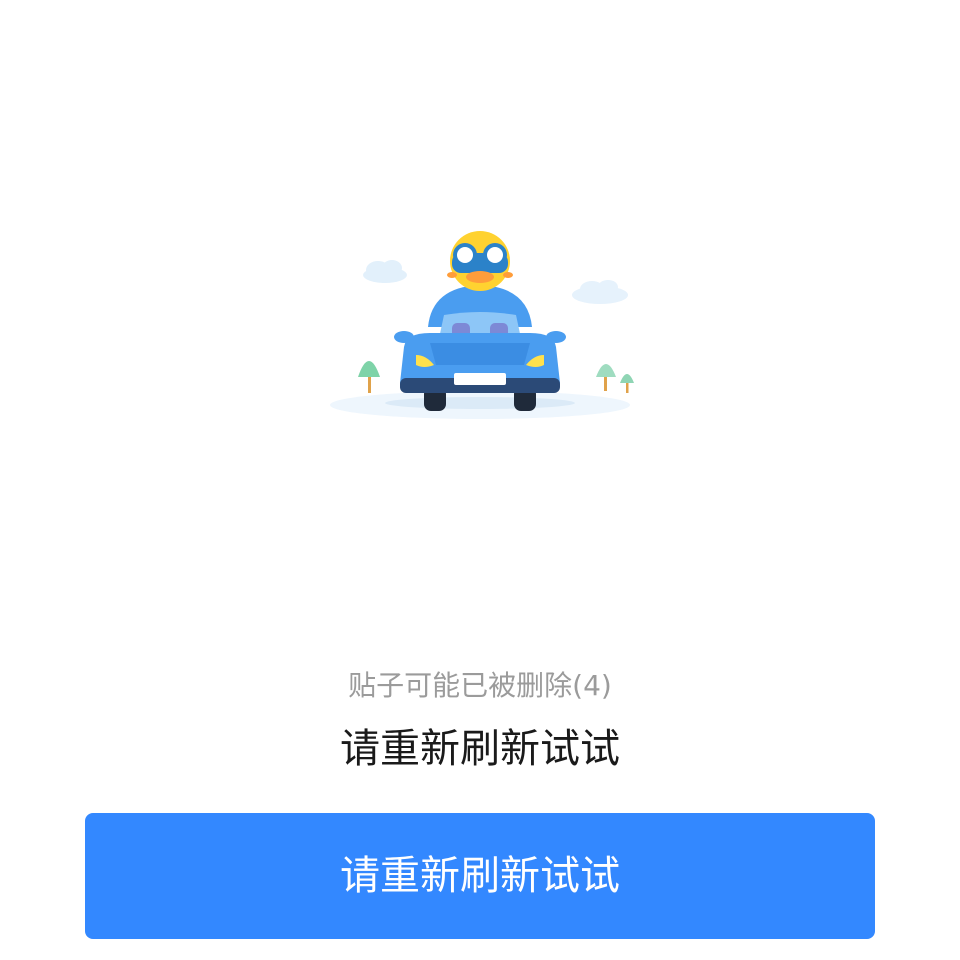 The width and height of the screenshot is (960, 960). What do you see at coordinates (480, 379) in the screenshot?
I see `license-plate` at bounding box center [480, 379].